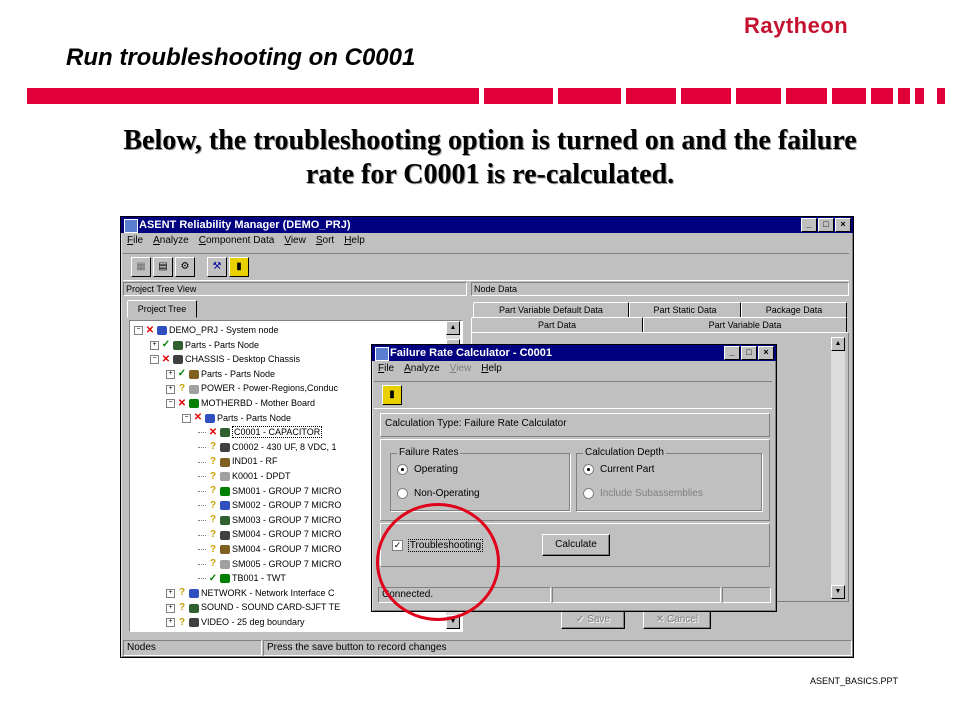 The height and width of the screenshot is (720, 960). What do you see at coordinates (237, 241) in the screenshot?
I see `menu-component-data: Component Data` at bounding box center [237, 241].